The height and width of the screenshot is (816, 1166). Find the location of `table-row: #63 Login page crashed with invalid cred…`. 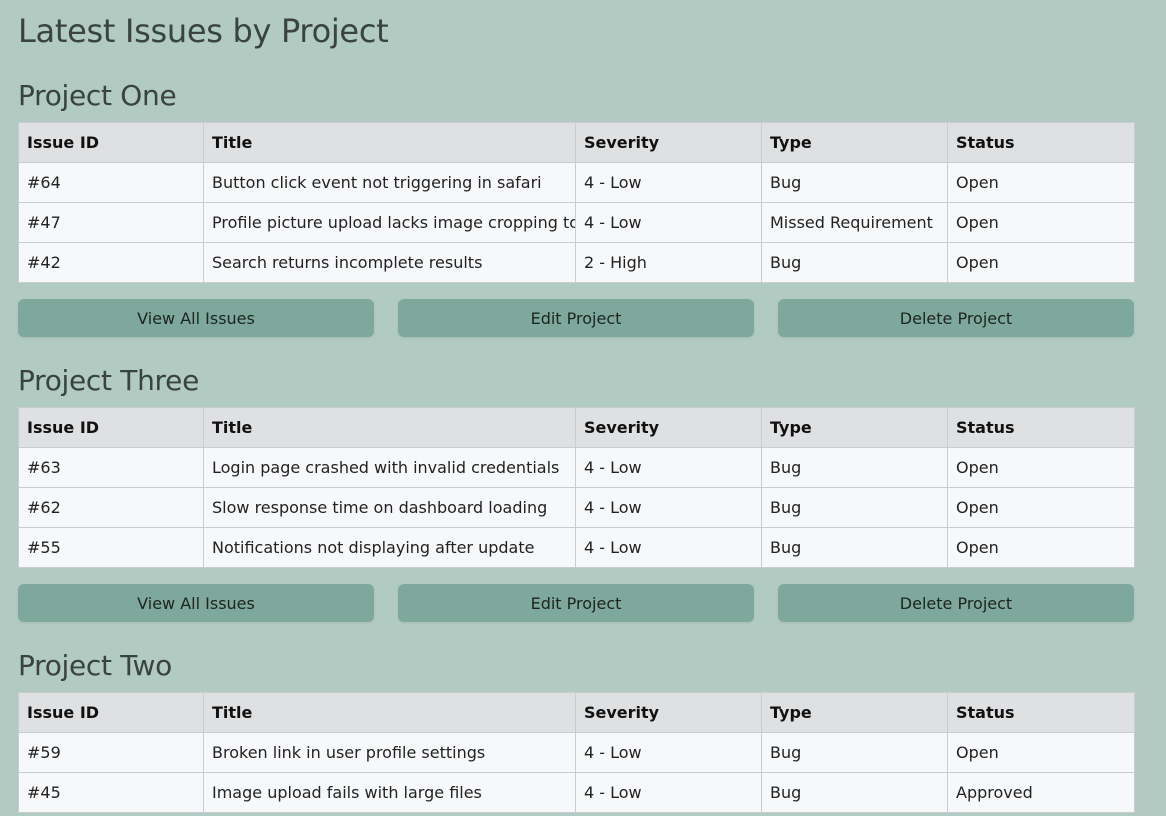

table-row: #63 Login page crashed with invalid cred… is located at coordinates (576, 467).